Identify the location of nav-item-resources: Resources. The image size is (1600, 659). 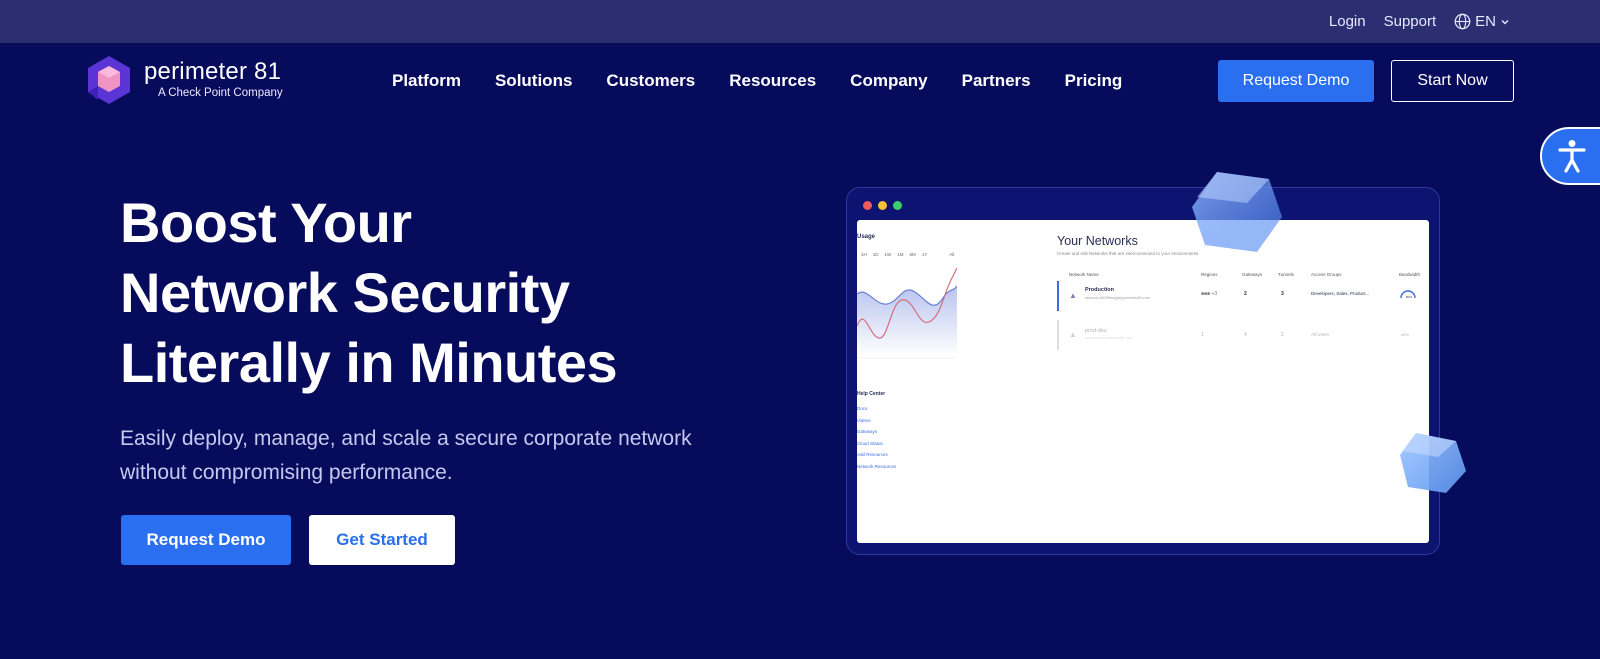
(772, 81).